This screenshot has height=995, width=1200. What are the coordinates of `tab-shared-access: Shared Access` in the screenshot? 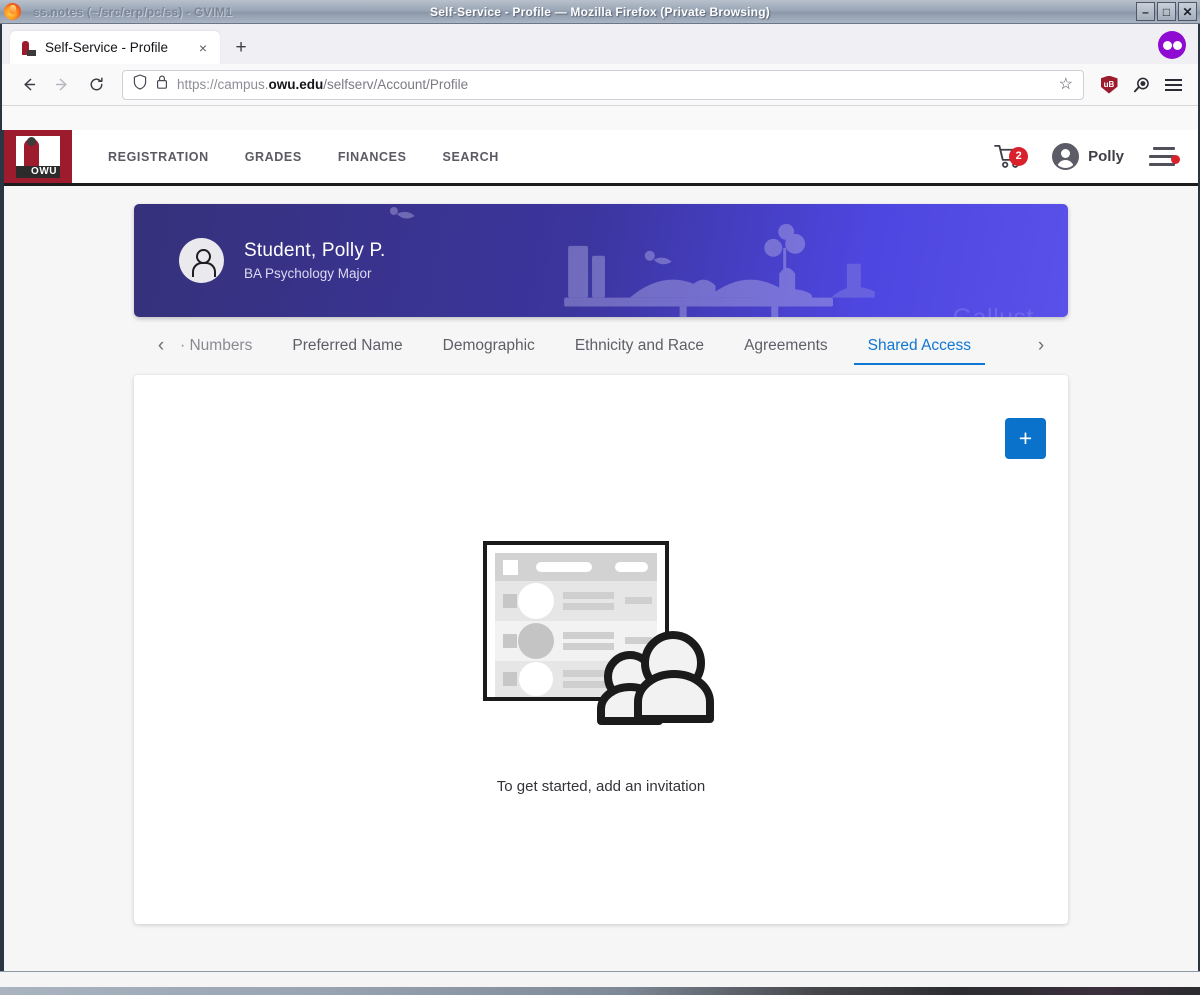 It's located at (919, 346).